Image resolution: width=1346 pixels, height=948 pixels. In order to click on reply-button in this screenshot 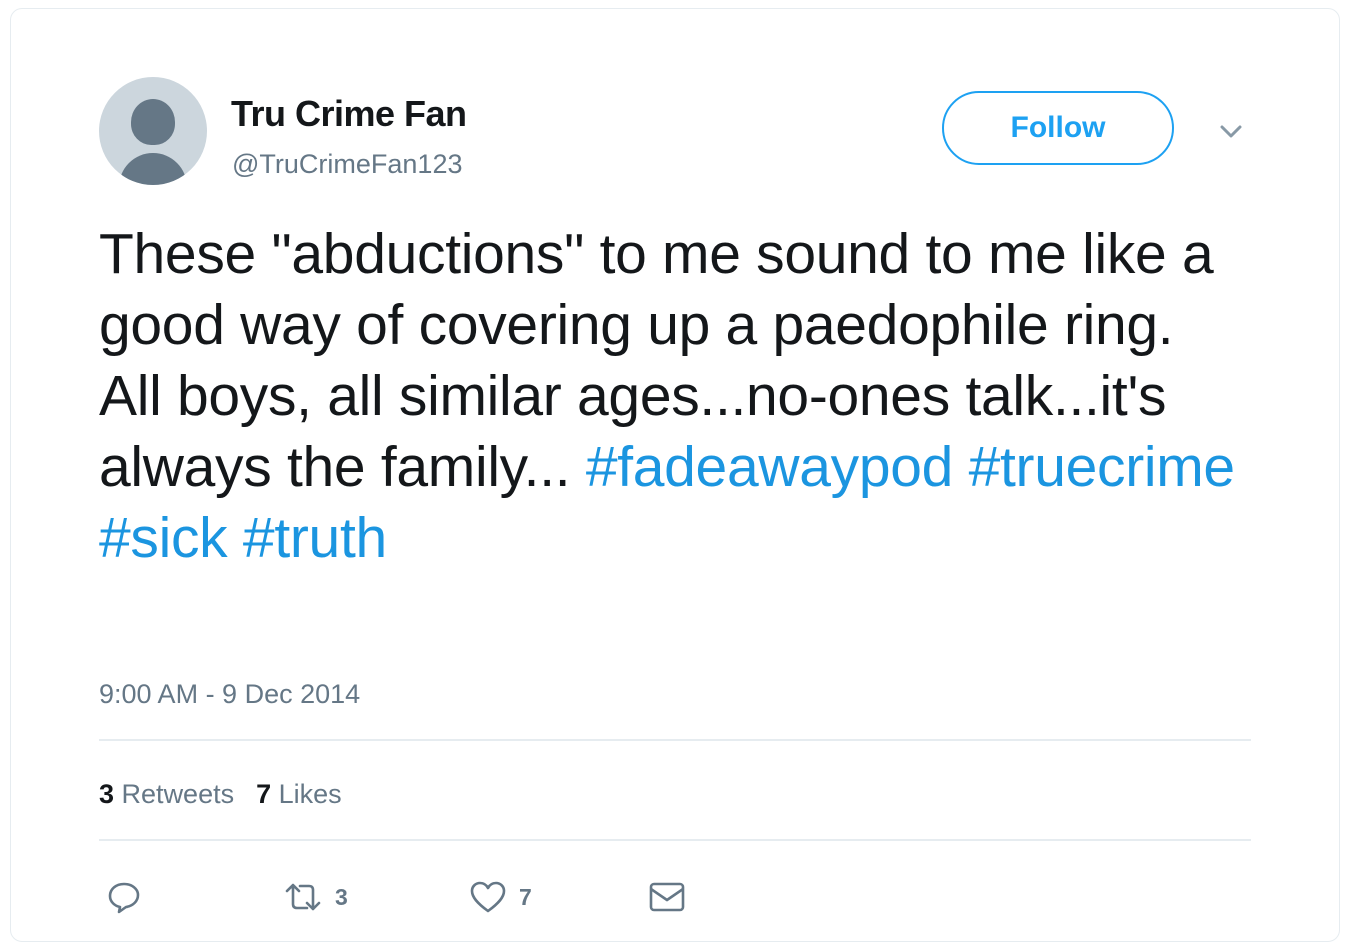, I will do `click(124, 897)`.